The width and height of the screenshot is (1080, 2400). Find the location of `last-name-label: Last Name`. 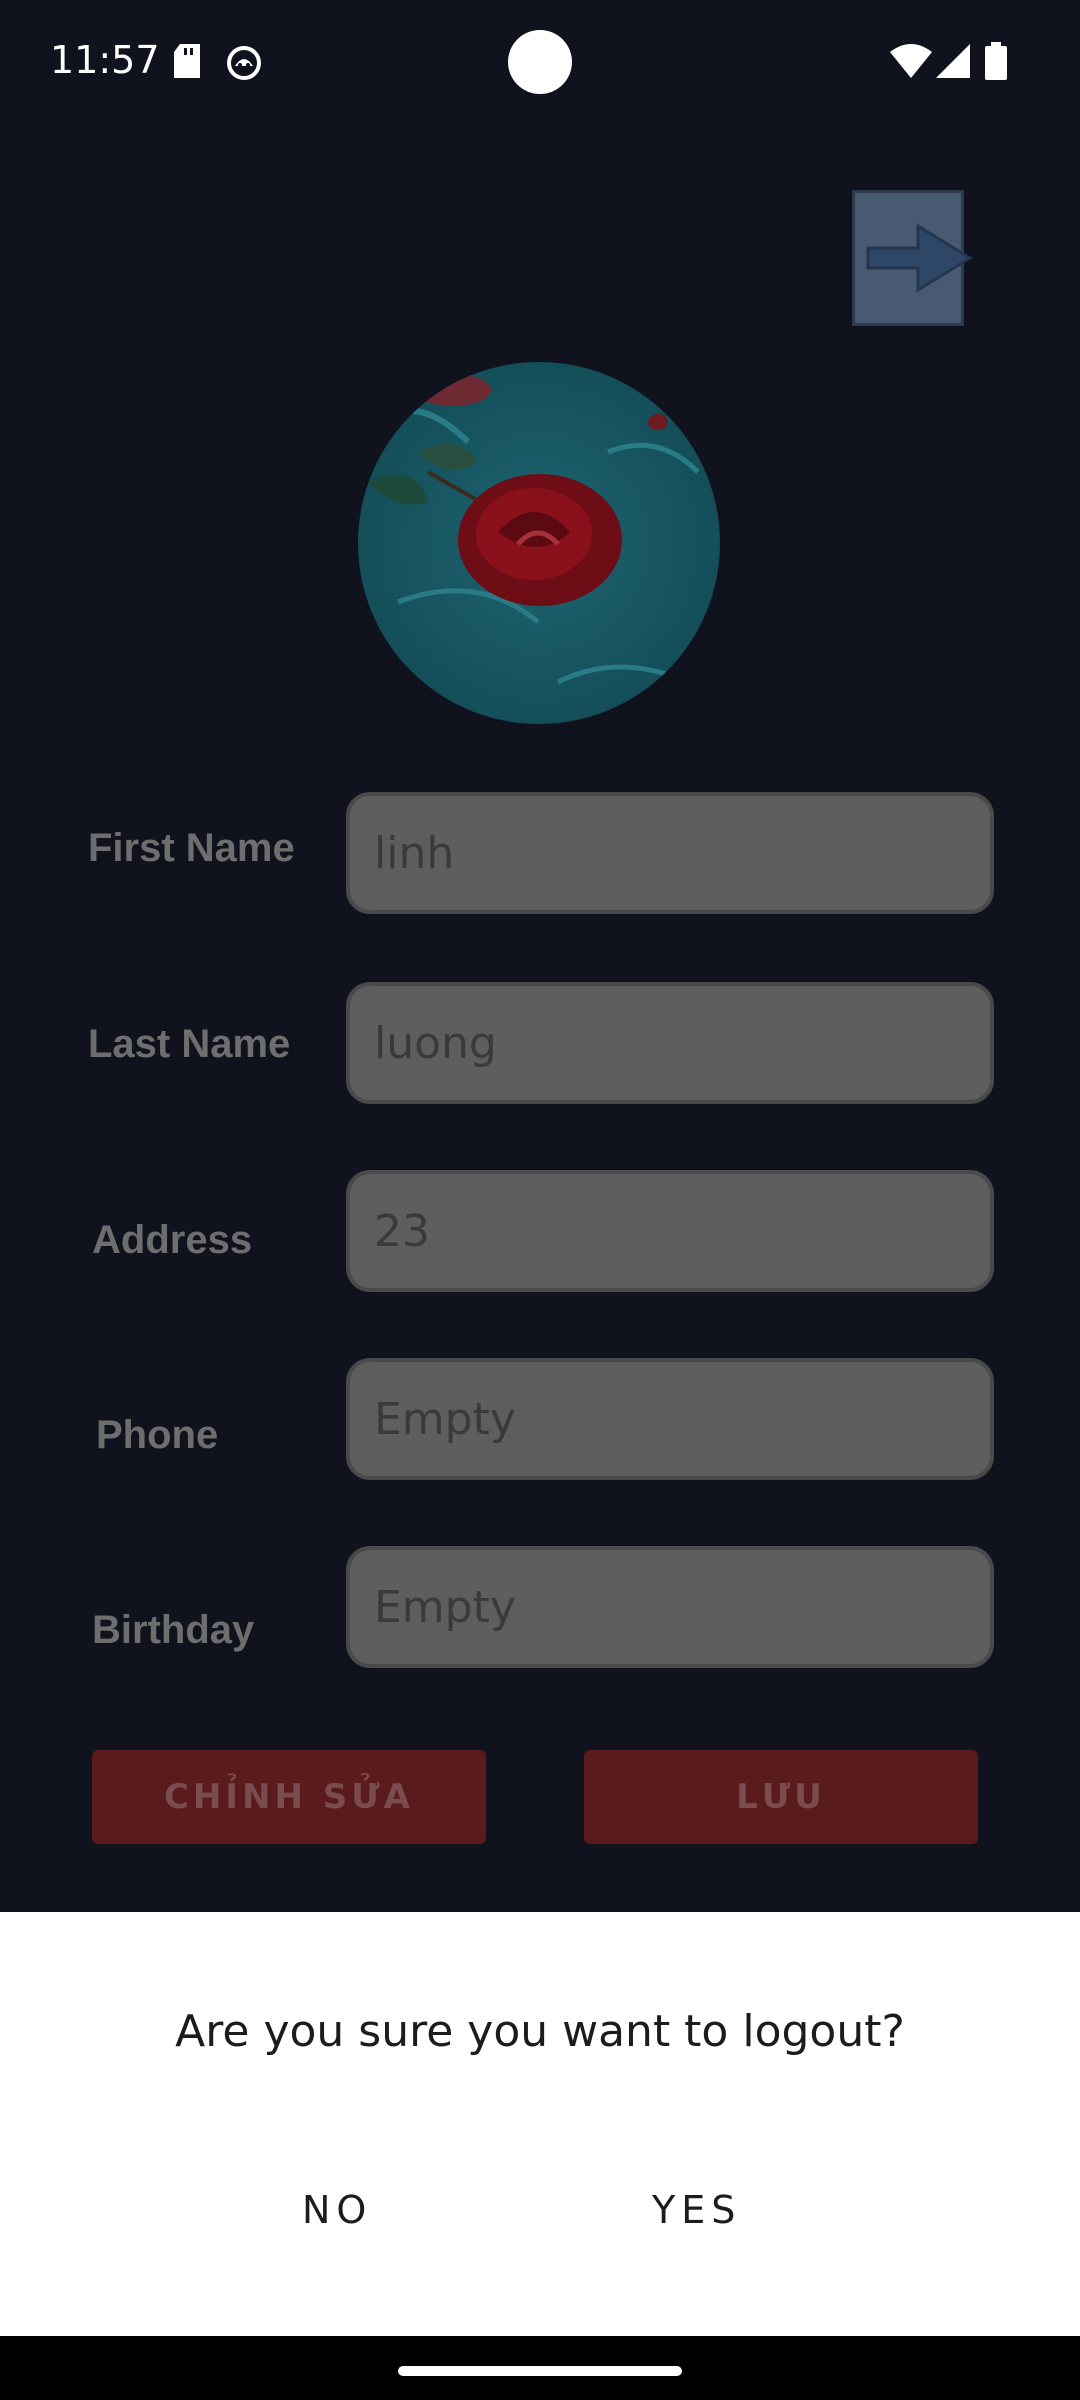

last-name-label: Last Name is located at coordinates (189, 1044).